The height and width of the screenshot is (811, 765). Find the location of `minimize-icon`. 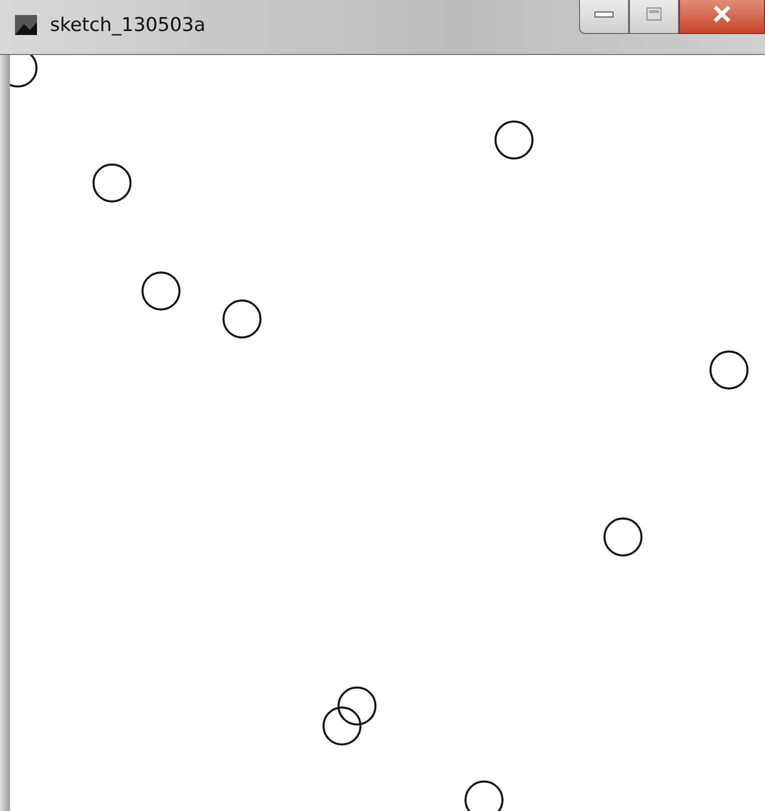

minimize-icon is located at coordinates (604, 13).